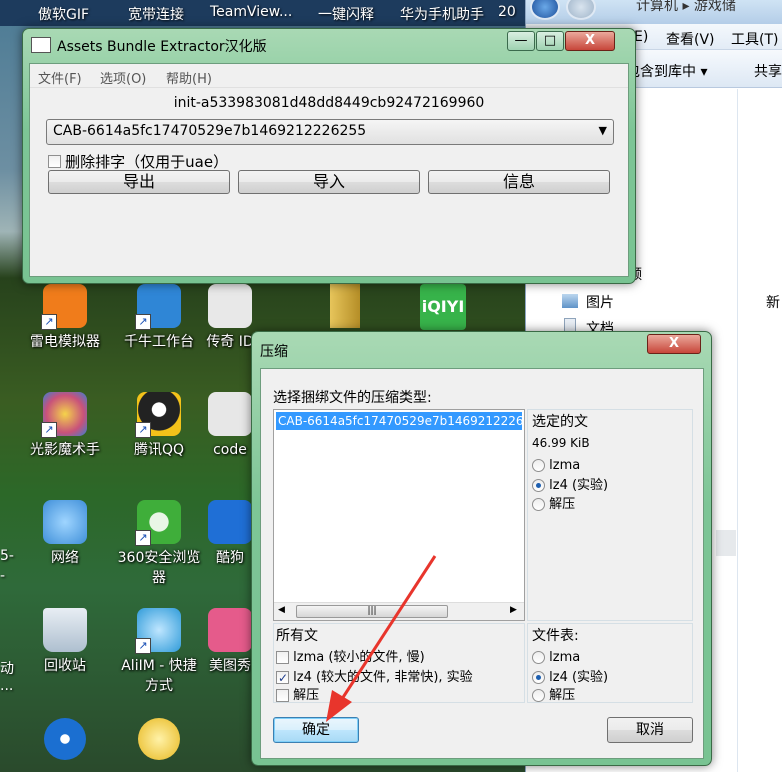 The width and height of the screenshot is (782, 772). Describe the element at coordinates (158, 307) in the screenshot. I see `qianniu-icon: ↗` at that location.